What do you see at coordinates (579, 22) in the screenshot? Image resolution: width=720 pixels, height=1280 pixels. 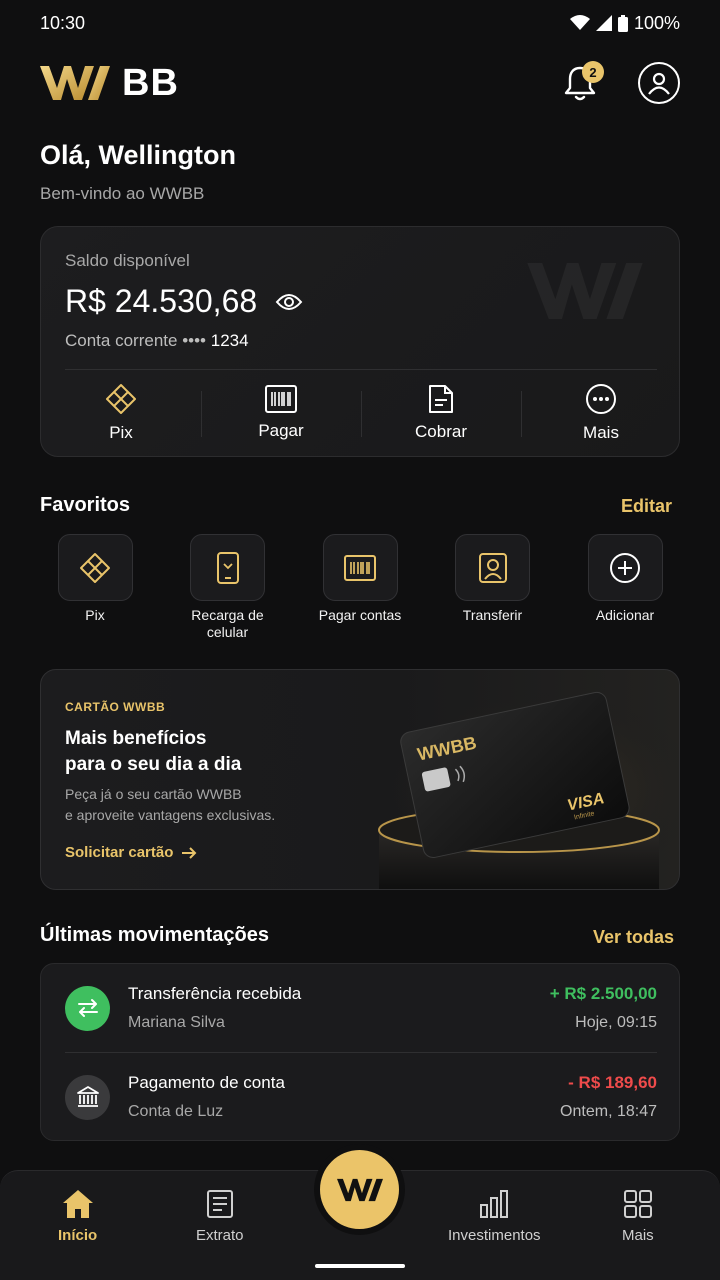 I see `wifi-icon` at bounding box center [579, 22].